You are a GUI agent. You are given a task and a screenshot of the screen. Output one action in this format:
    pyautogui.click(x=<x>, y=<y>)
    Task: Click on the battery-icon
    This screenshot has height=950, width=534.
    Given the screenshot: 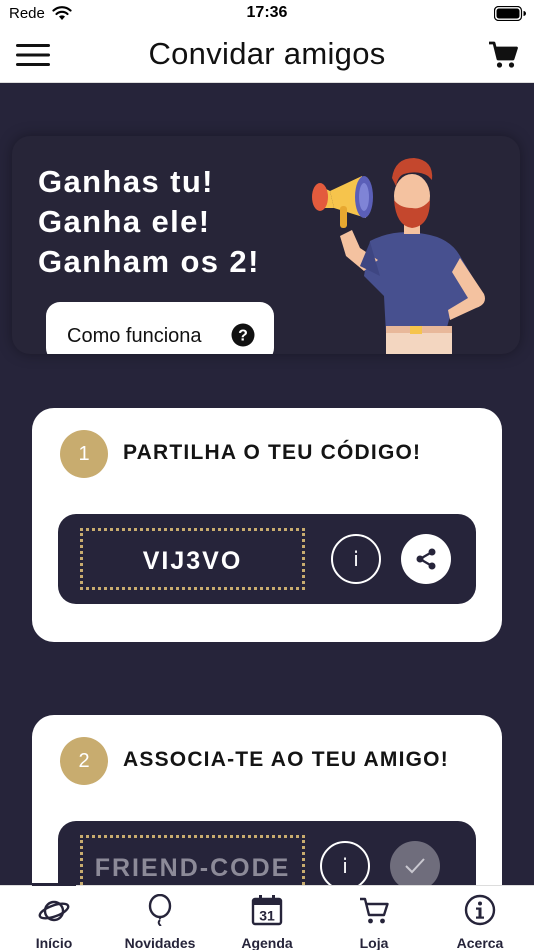 What is the action you would take?
    pyautogui.click(x=510, y=13)
    